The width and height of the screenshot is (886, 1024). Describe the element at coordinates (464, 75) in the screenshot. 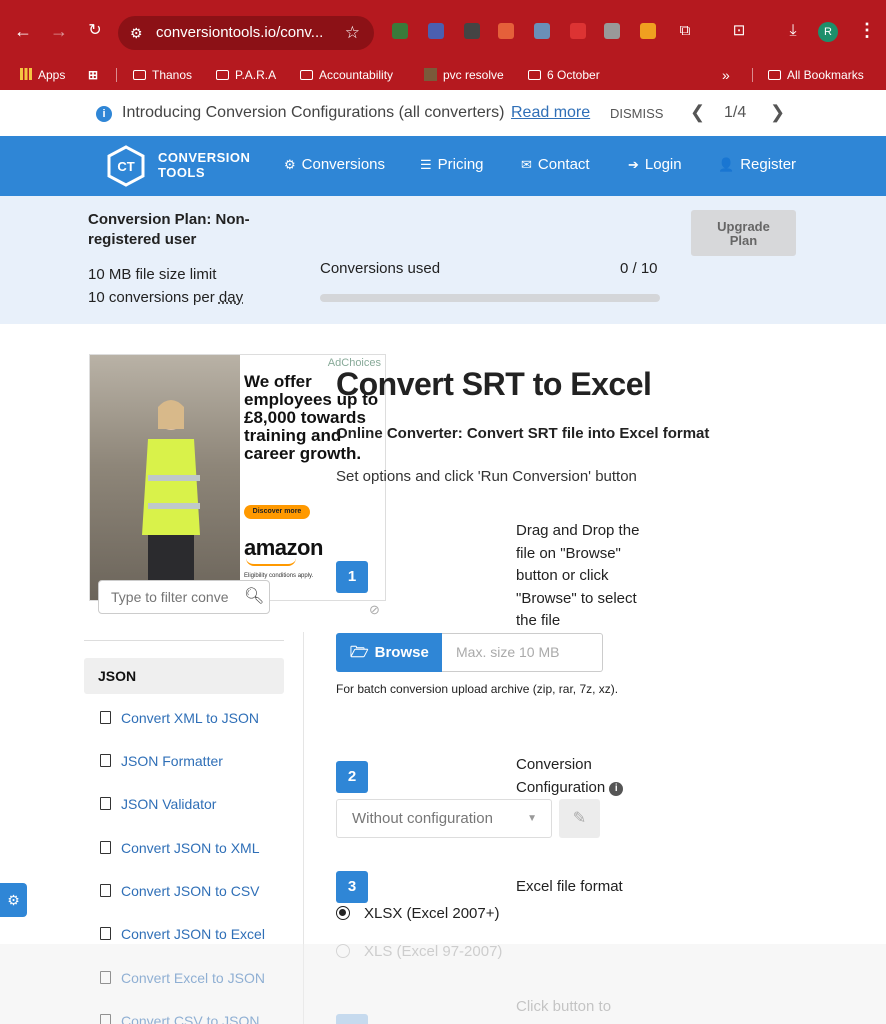

I see `bookmark-pvc-resolve: pvc resolve` at that location.